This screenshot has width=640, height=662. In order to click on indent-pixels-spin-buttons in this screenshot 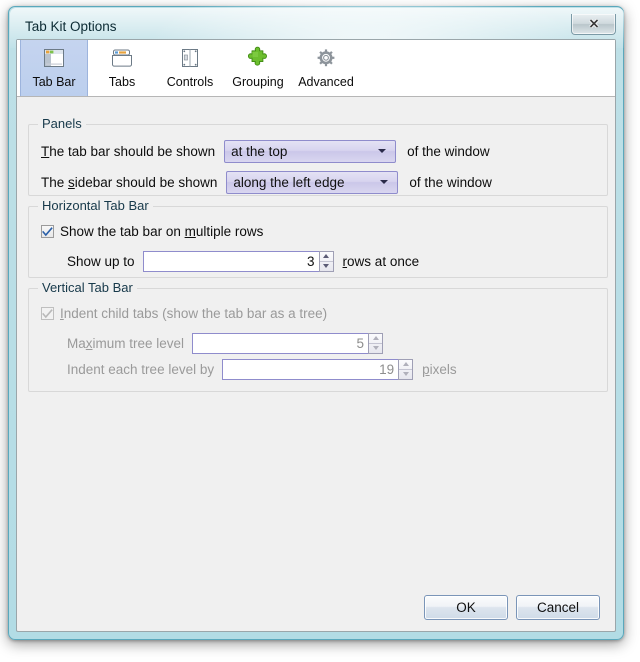, I will do `click(406, 369)`.